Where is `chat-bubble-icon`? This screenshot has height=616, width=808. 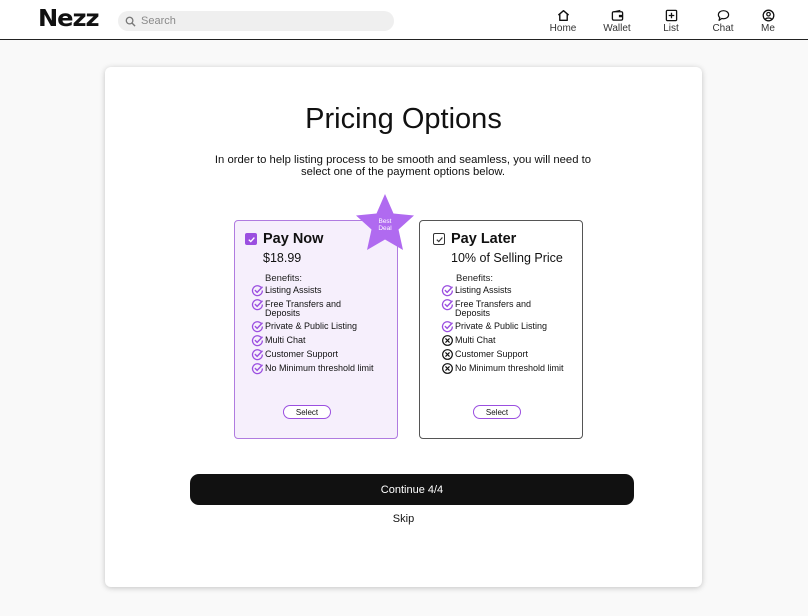
chat-bubble-icon is located at coordinates (723, 15).